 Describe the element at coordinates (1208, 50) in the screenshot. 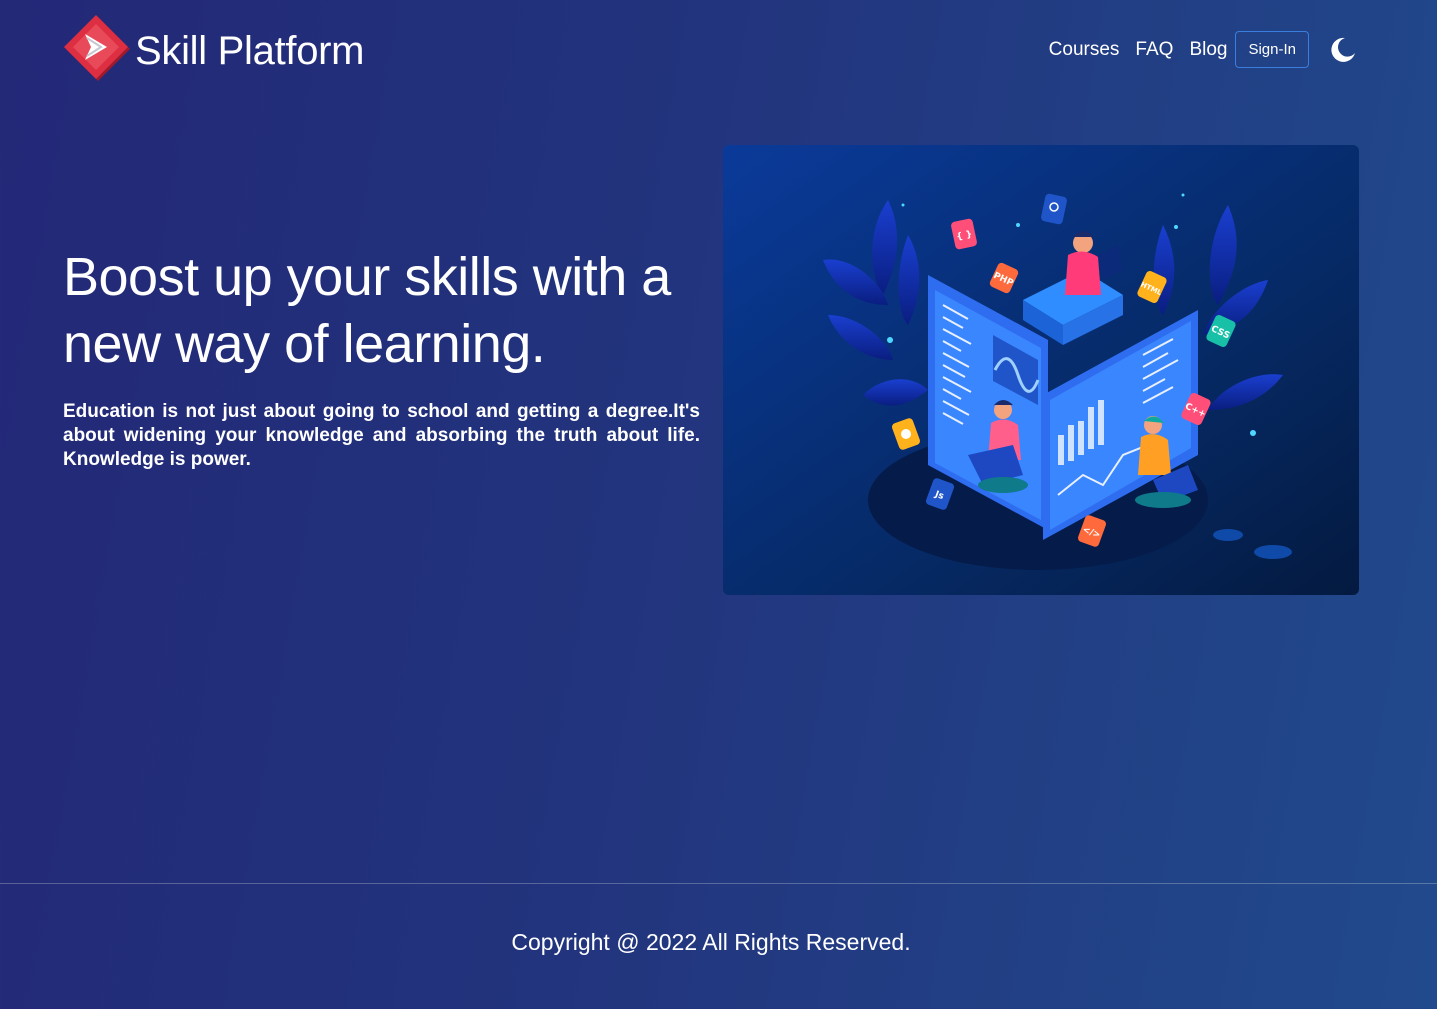

I see `nav-link-blog: Blog` at that location.